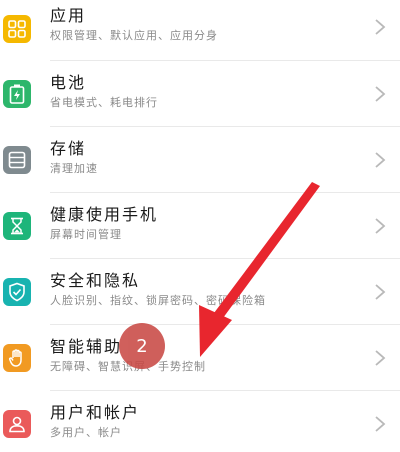 This screenshot has height=452, width=400. I want to click on settings-item-security: 安全和隐私 人脸识别、指纹、锁屏密码、密码保险箱, so click(200, 292).